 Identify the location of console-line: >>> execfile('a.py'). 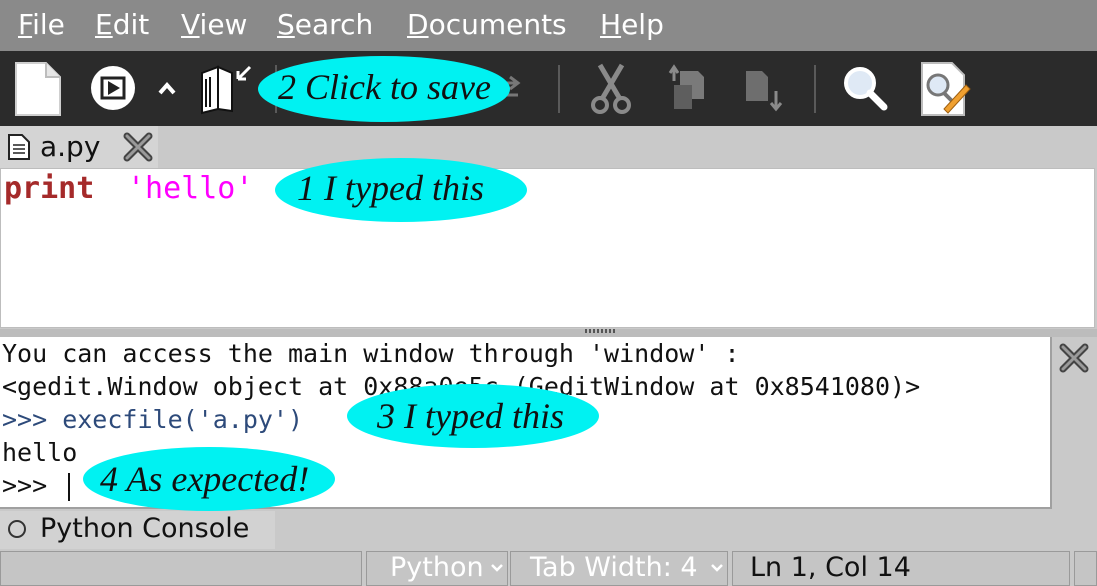
(153, 419).